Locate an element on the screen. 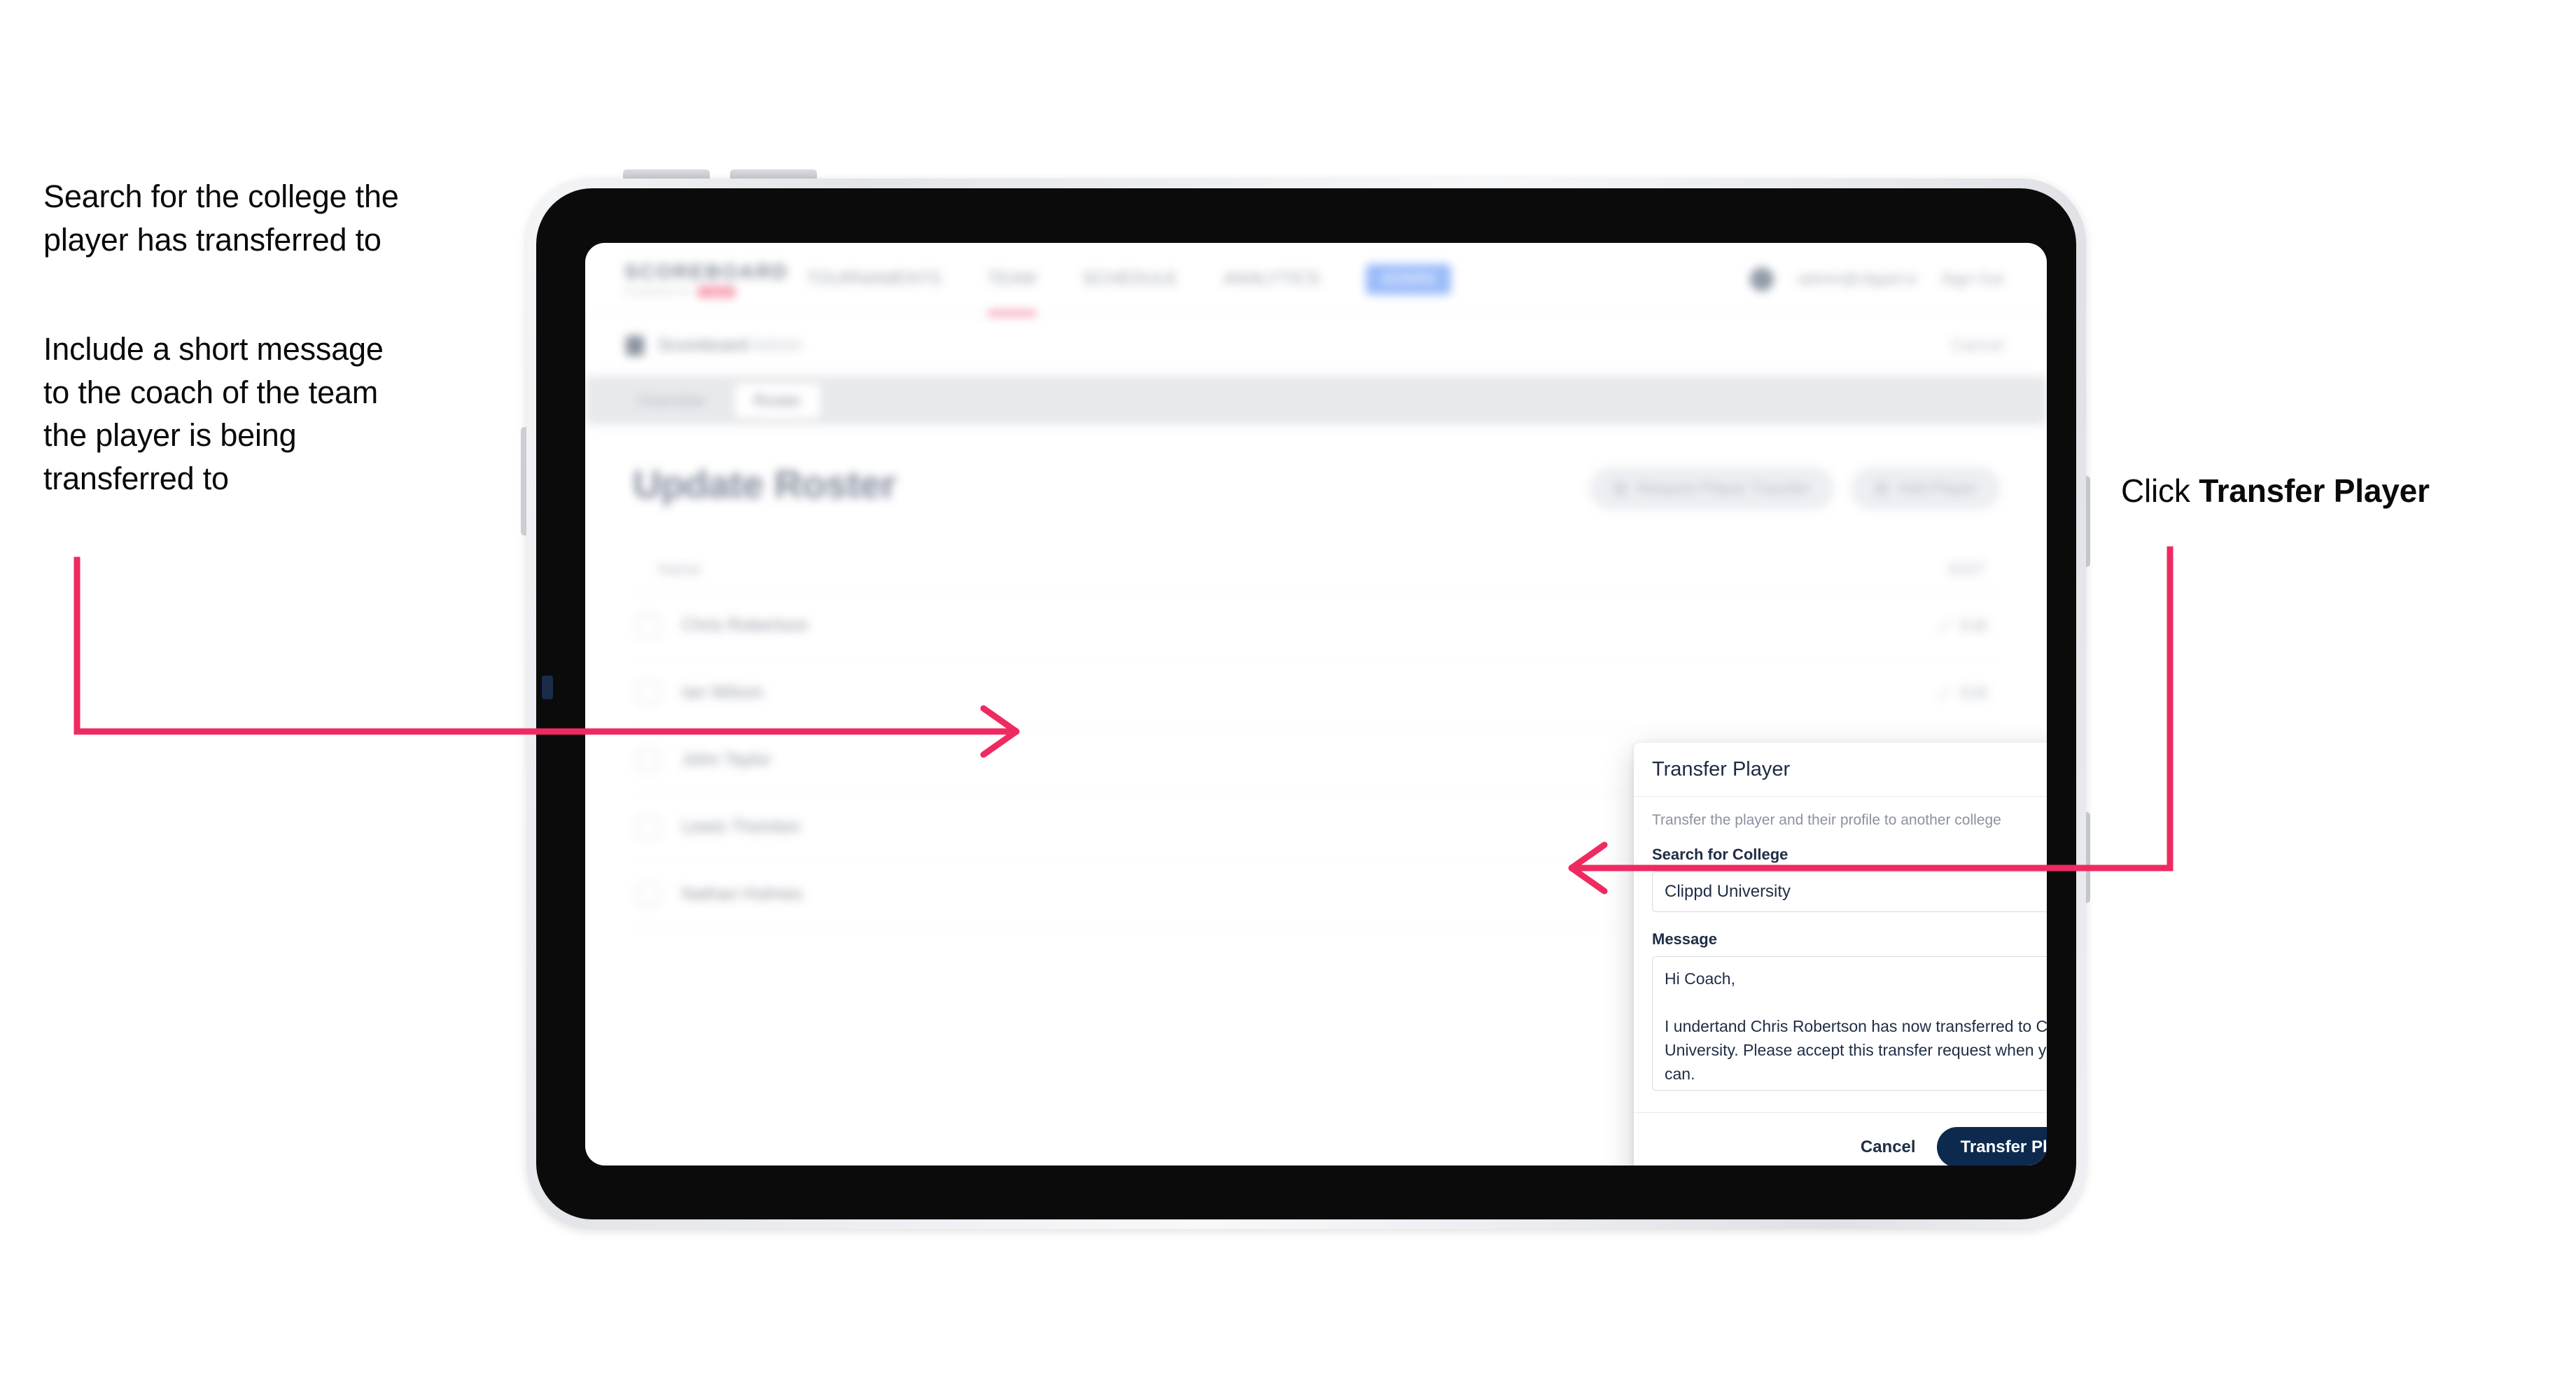 The width and height of the screenshot is (2576, 1386). player-name: Nathan Holmes is located at coordinates (742, 894).